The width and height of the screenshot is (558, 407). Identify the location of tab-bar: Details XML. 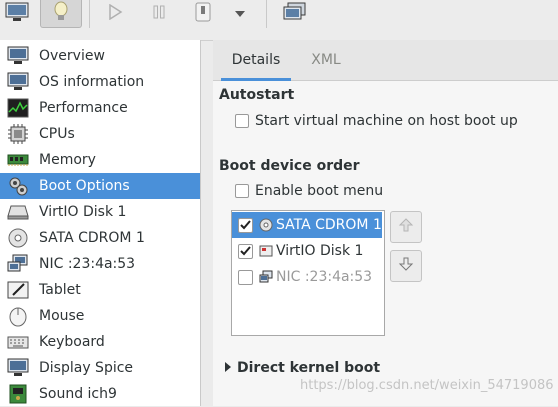
(385, 60).